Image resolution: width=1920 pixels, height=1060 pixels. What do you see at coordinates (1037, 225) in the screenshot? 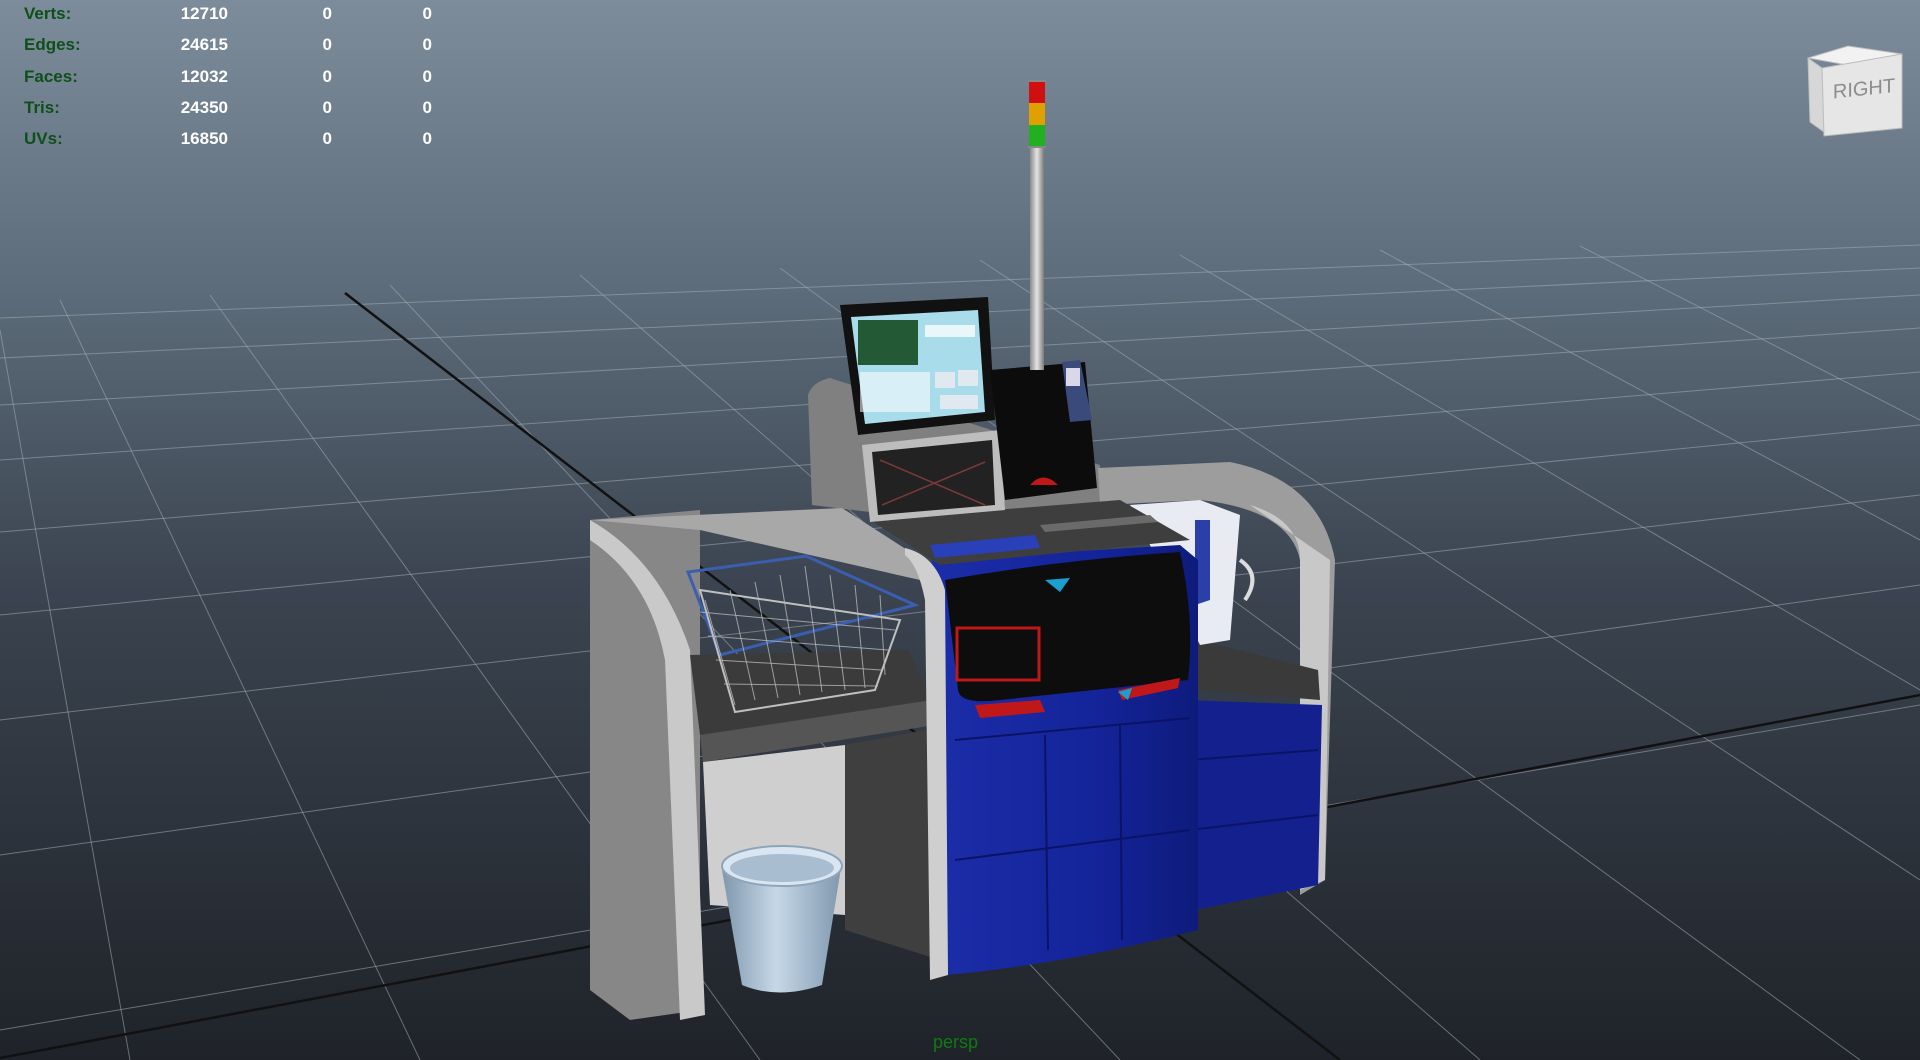
I see `status-light-pole` at bounding box center [1037, 225].